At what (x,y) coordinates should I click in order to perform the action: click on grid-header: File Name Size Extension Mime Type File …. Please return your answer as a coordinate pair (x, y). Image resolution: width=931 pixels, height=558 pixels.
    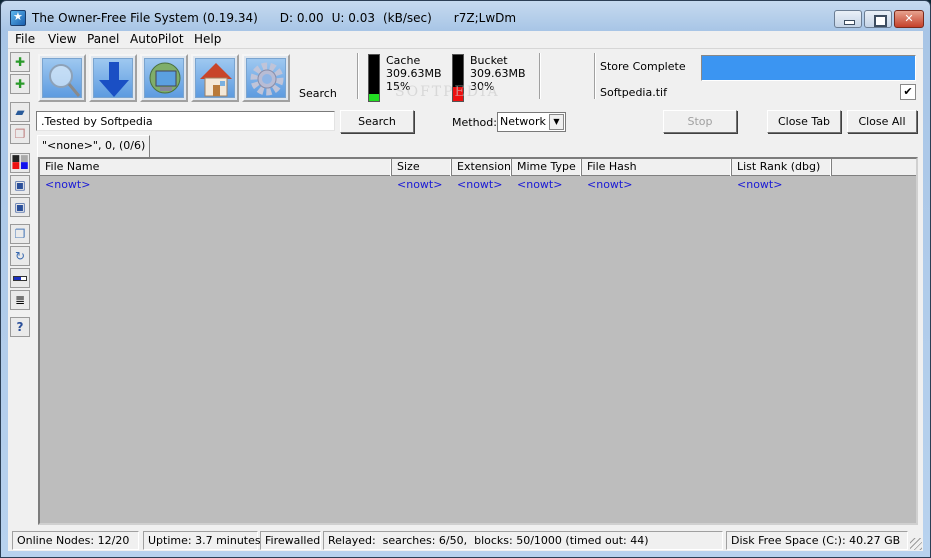
    Looking at the image, I should click on (478, 167).